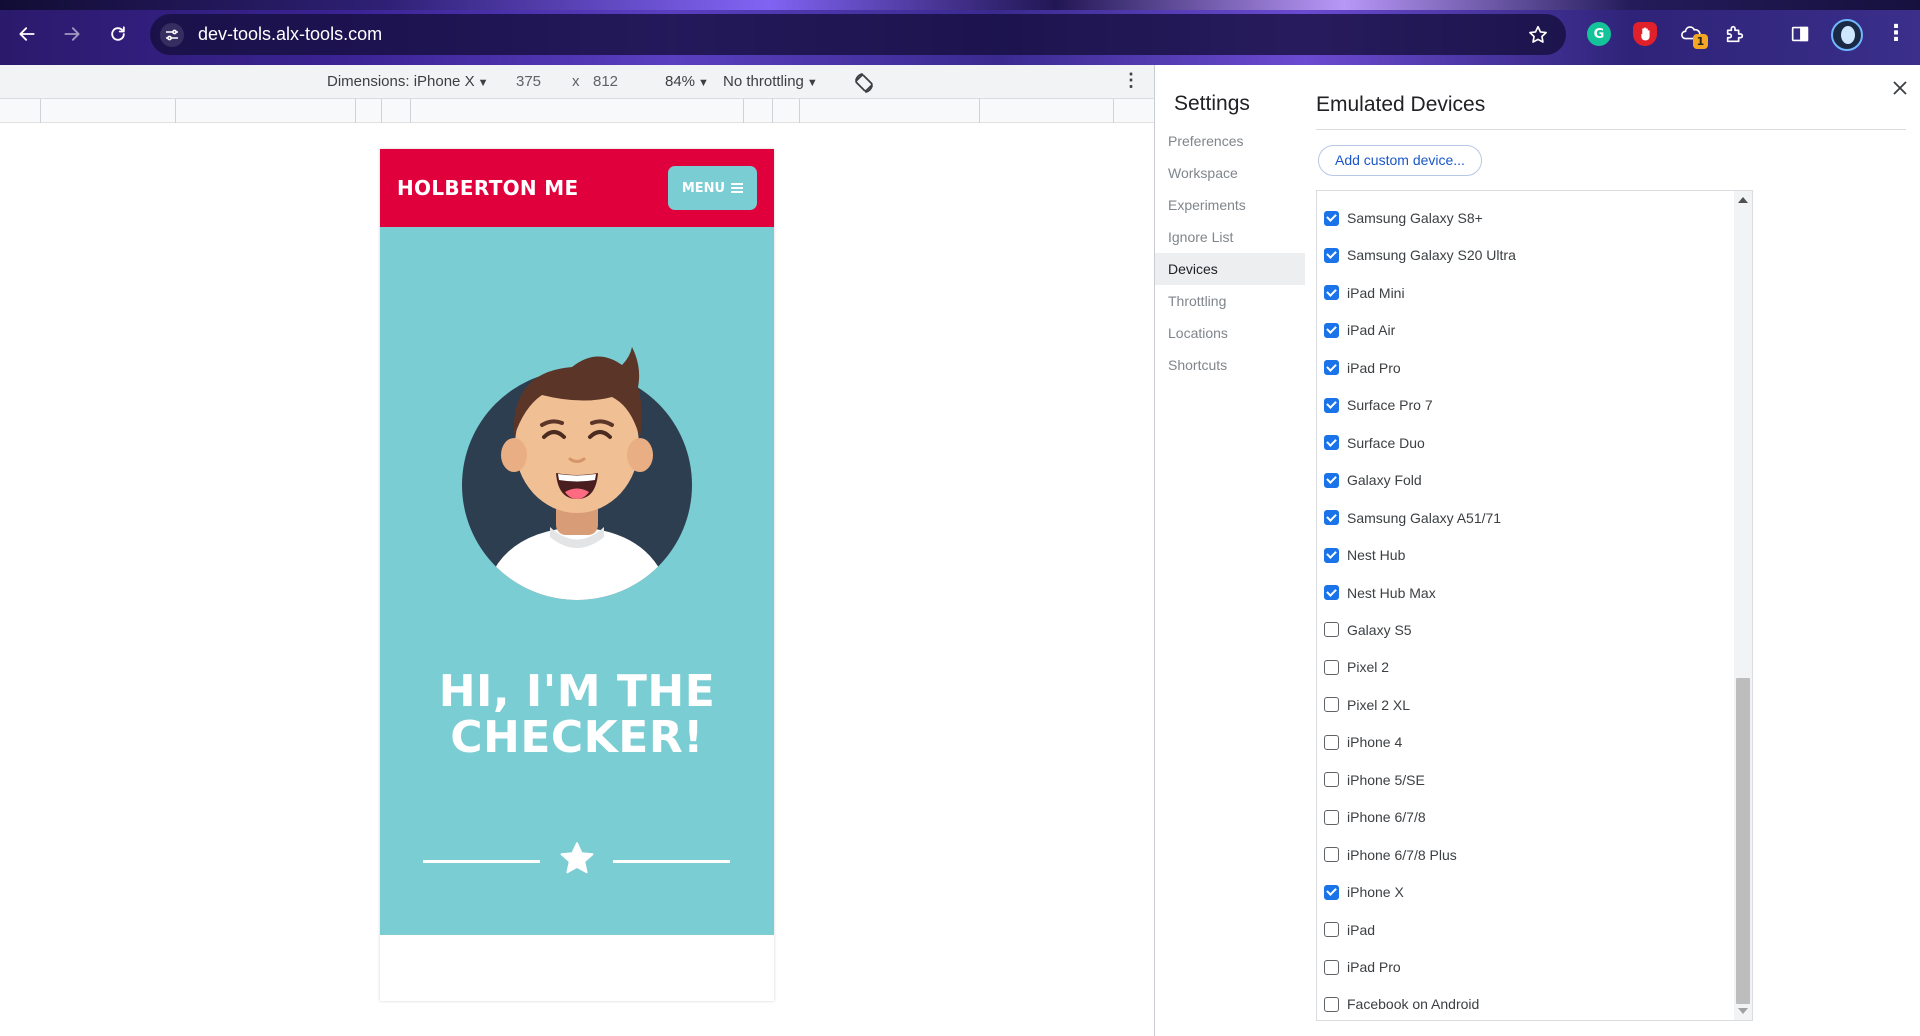  I want to click on device-list-item: iPhone 5/SE, so click(1374, 780).